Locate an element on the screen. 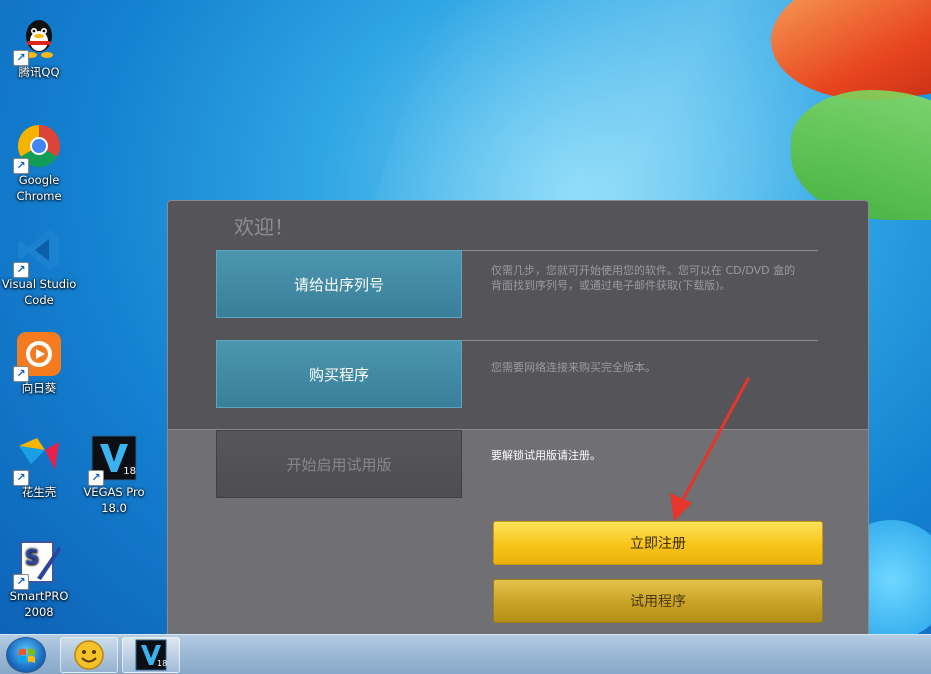 The width and height of the screenshot is (931, 674). start-button is located at coordinates (26, 655).